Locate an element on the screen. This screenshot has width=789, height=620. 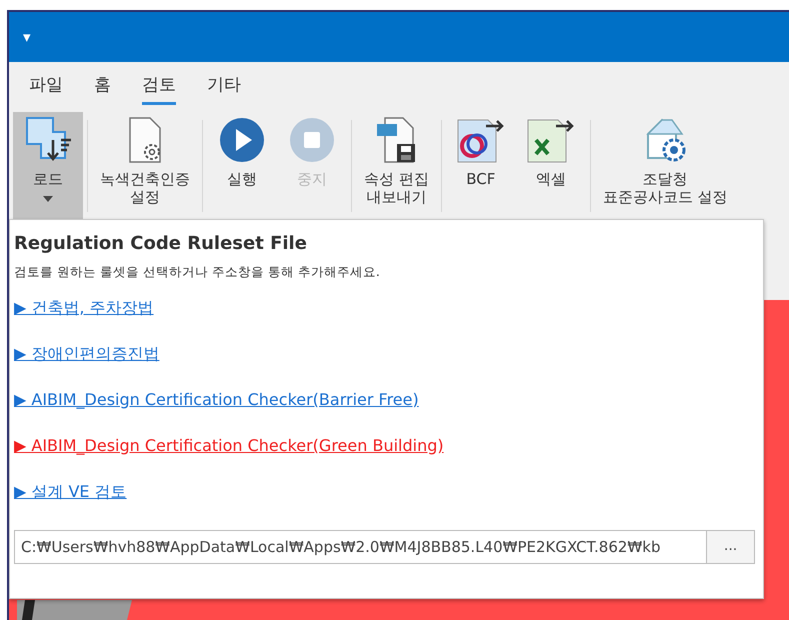
ruleset-link: ▶ AIBIM_Design Certification Checker(Green Building) is located at coordinates (229, 446).